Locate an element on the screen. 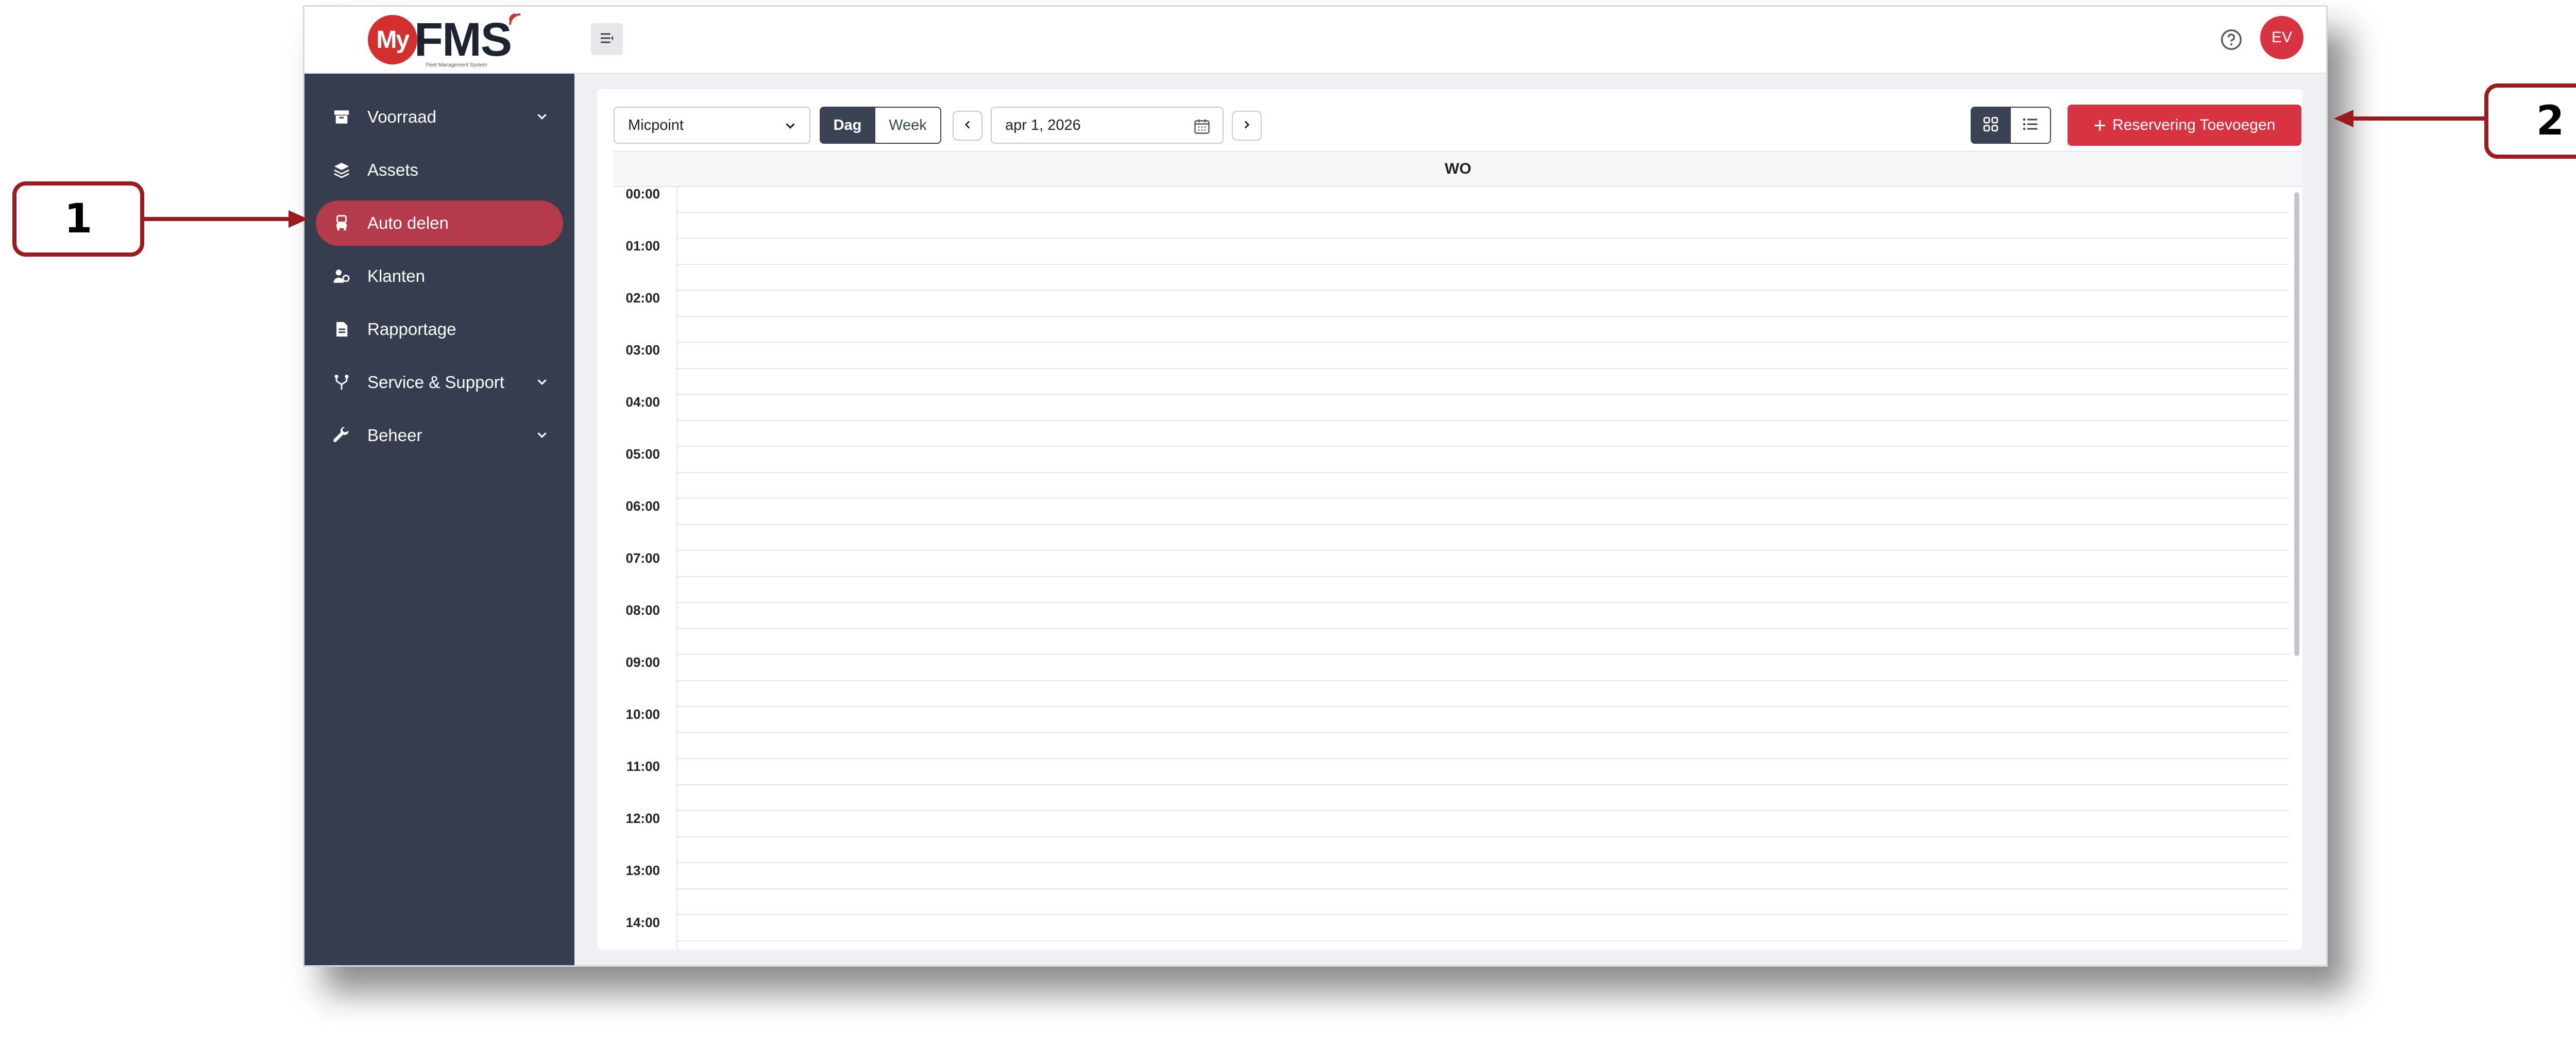 This screenshot has height=1043, width=2576. sidebar-item-label: Beheer is located at coordinates (395, 435).